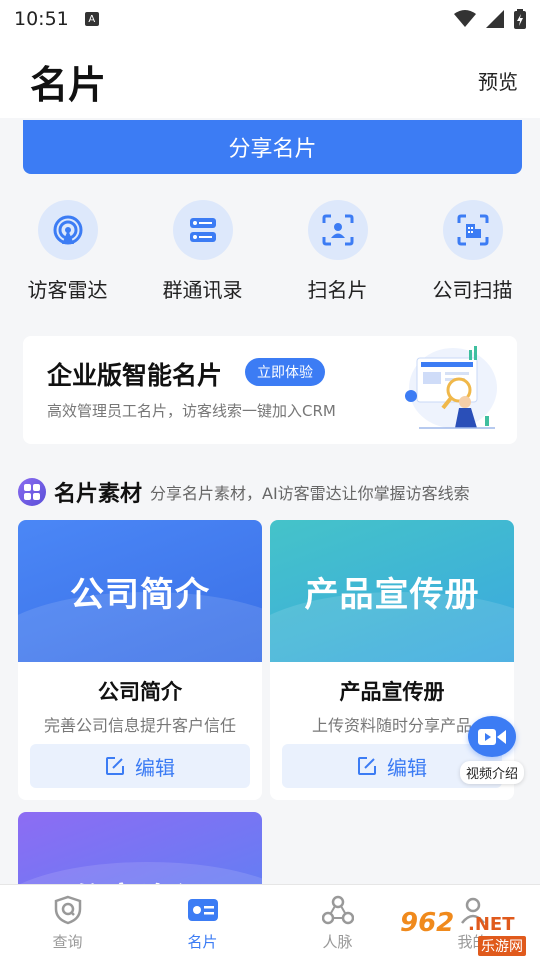 Image resolution: width=540 pixels, height=960 pixels. Describe the element at coordinates (202, 910) in the screenshot. I see `card-icon` at that location.